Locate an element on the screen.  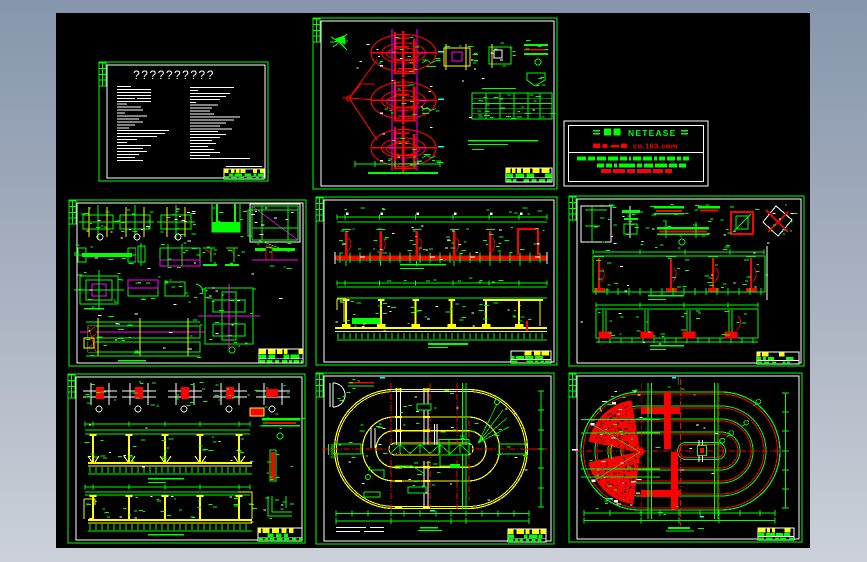
svg-text: co.163.com is located at coordinates (655, 146).